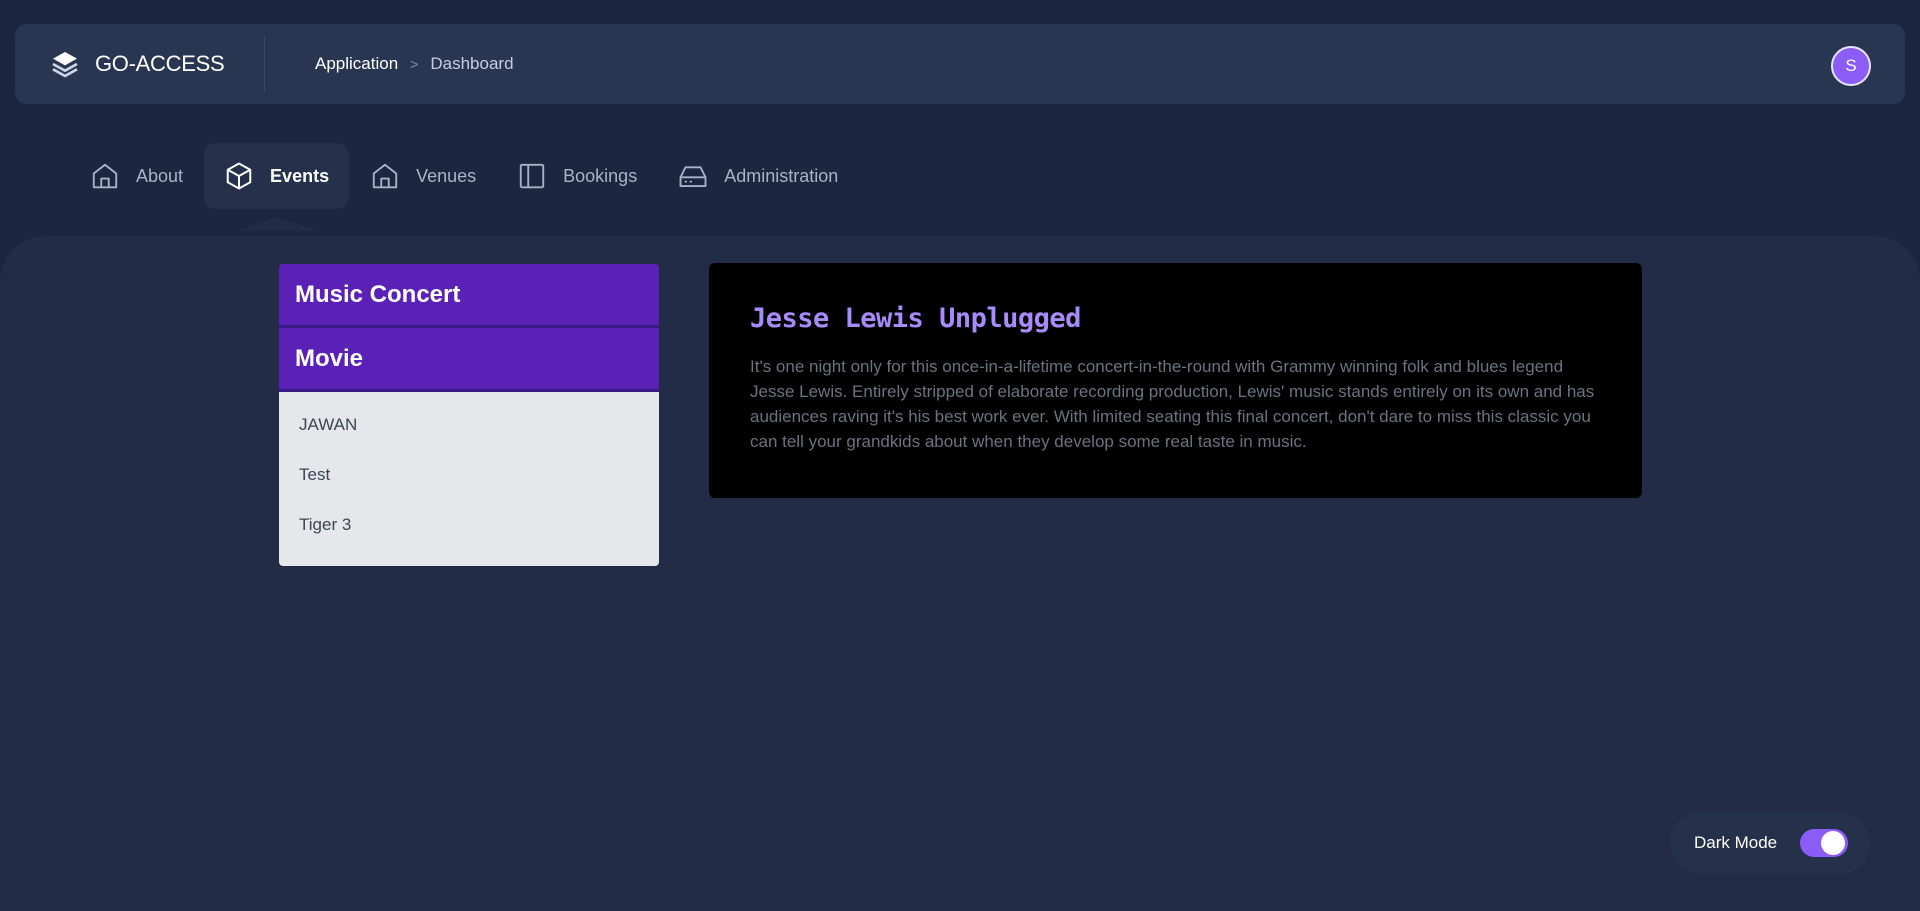  I want to click on event-item-tiger-3: Tiger 3, so click(469, 525).